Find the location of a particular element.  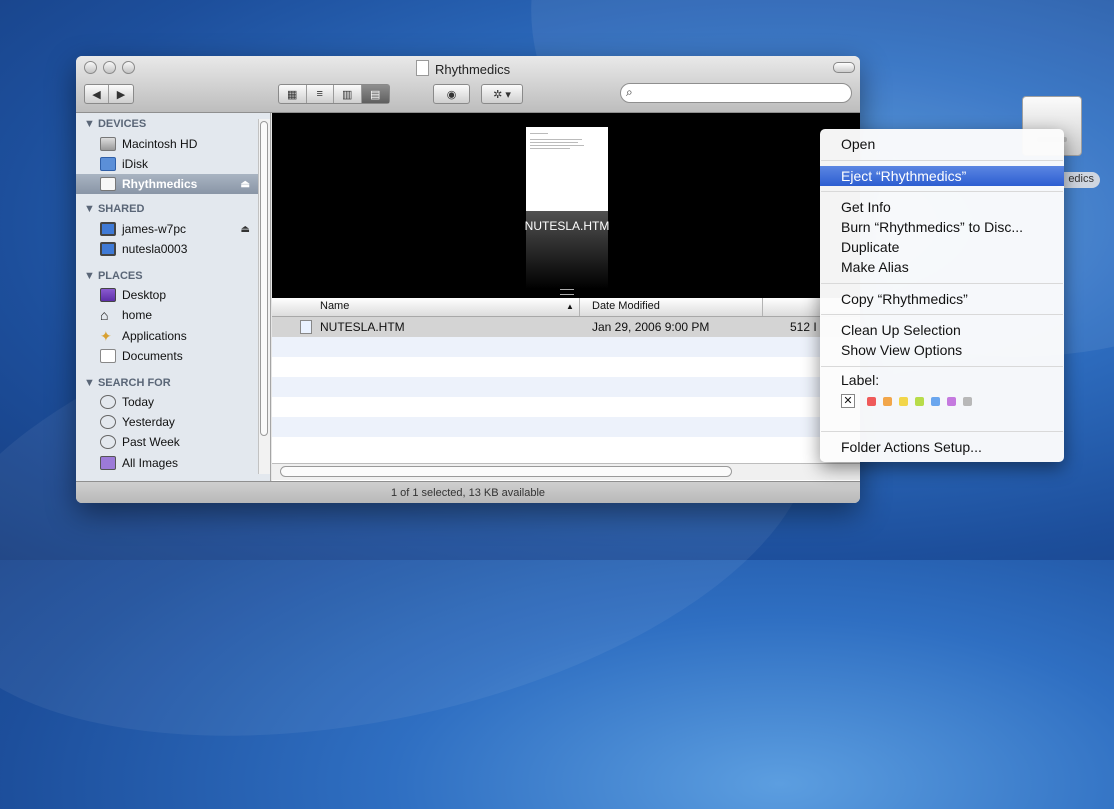

sidebar-item-desktop: Desktop is located at coordinates (167, 295).